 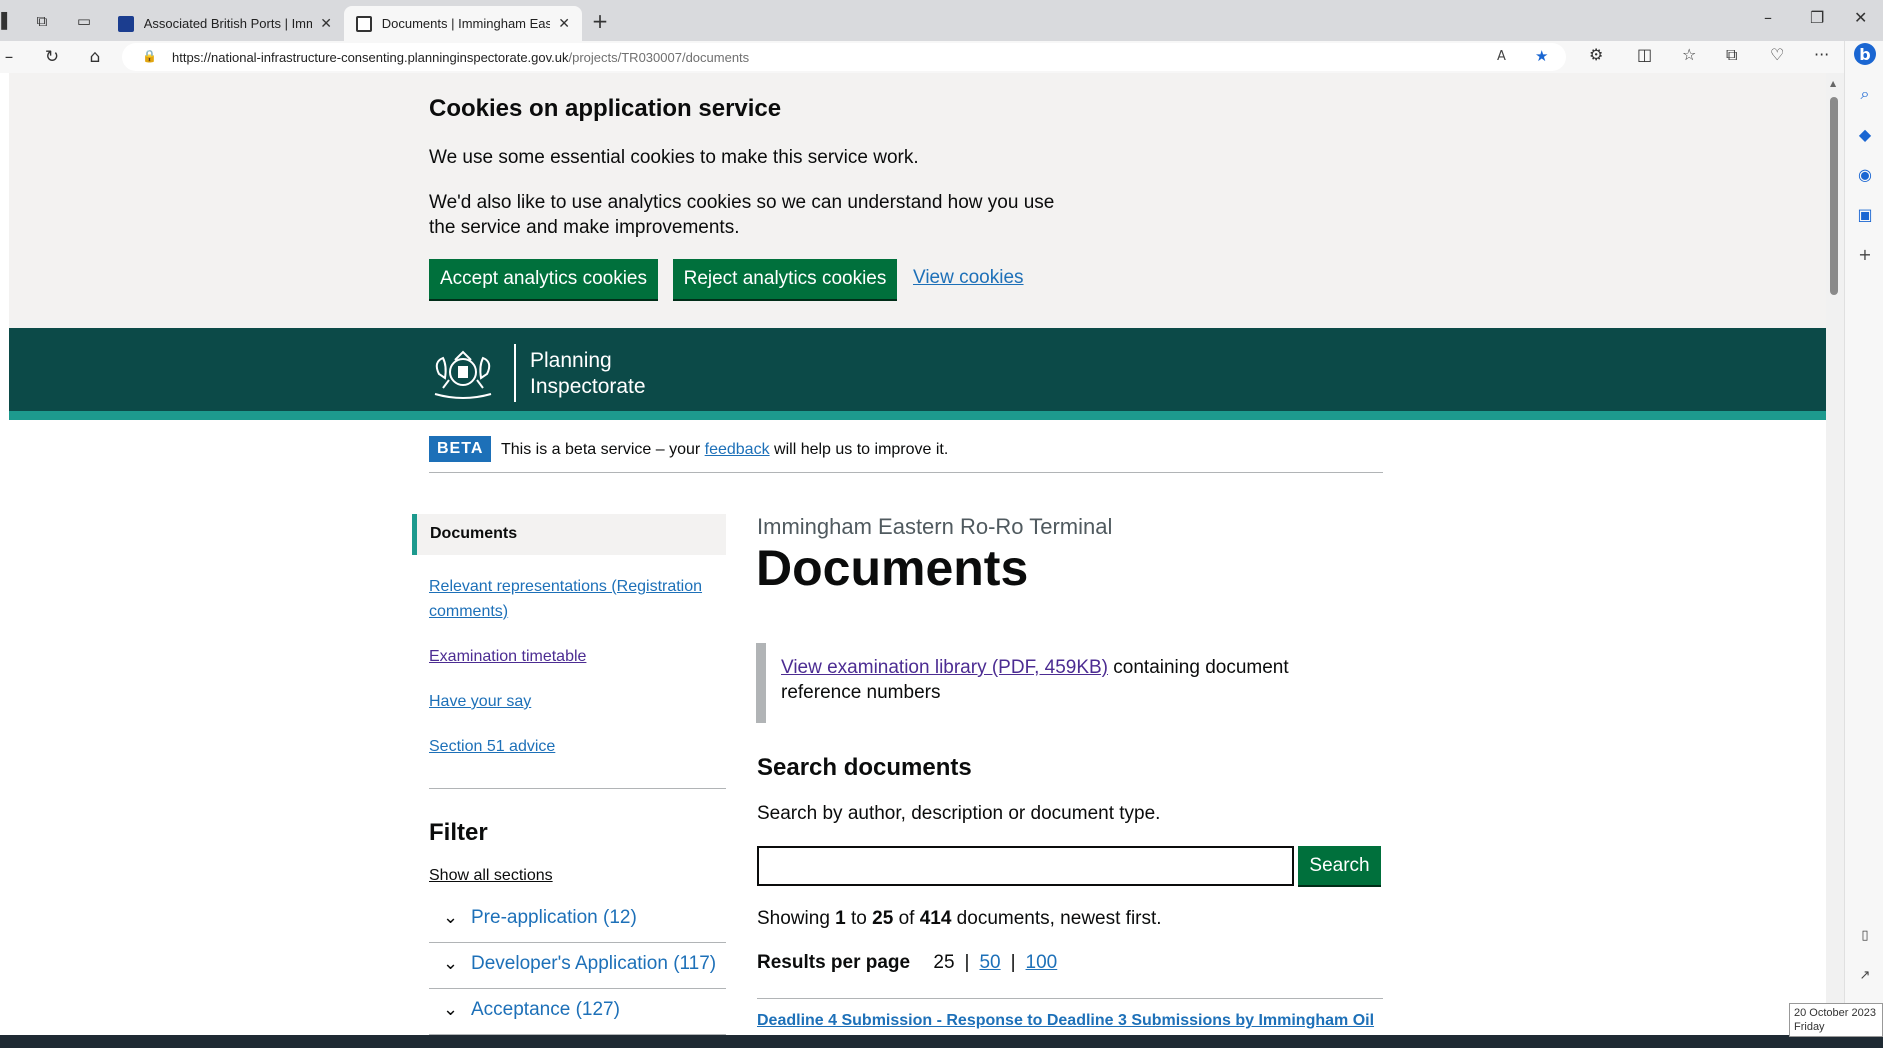 I want to click on filter-section-pre-application: ⌄ Pre-application (12), so click(x=577, y=920).